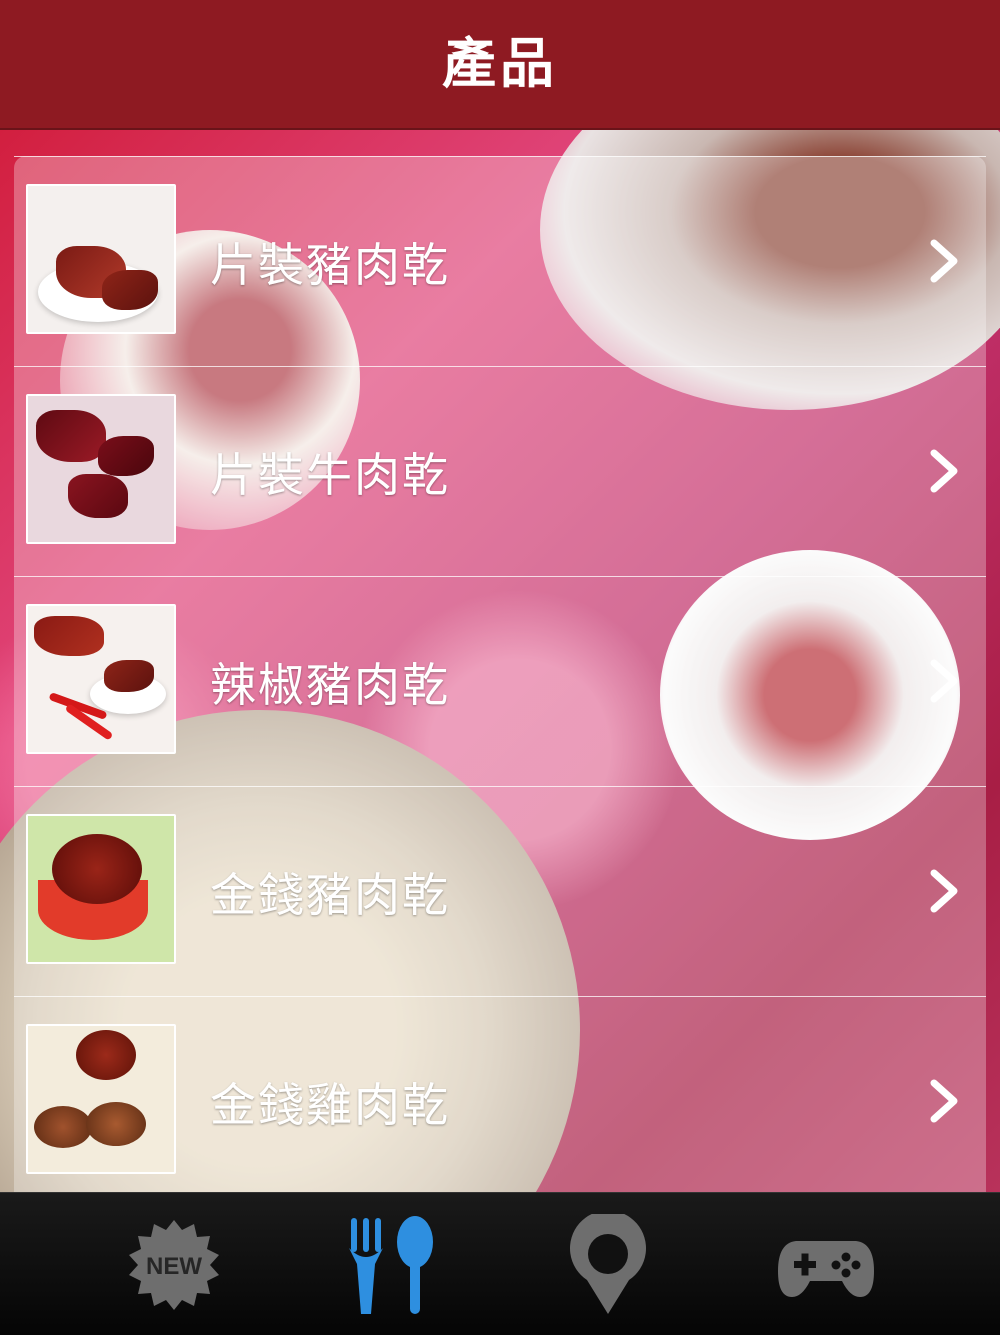  I want to click on new-badge-text: NEW, so click(174, 1266).